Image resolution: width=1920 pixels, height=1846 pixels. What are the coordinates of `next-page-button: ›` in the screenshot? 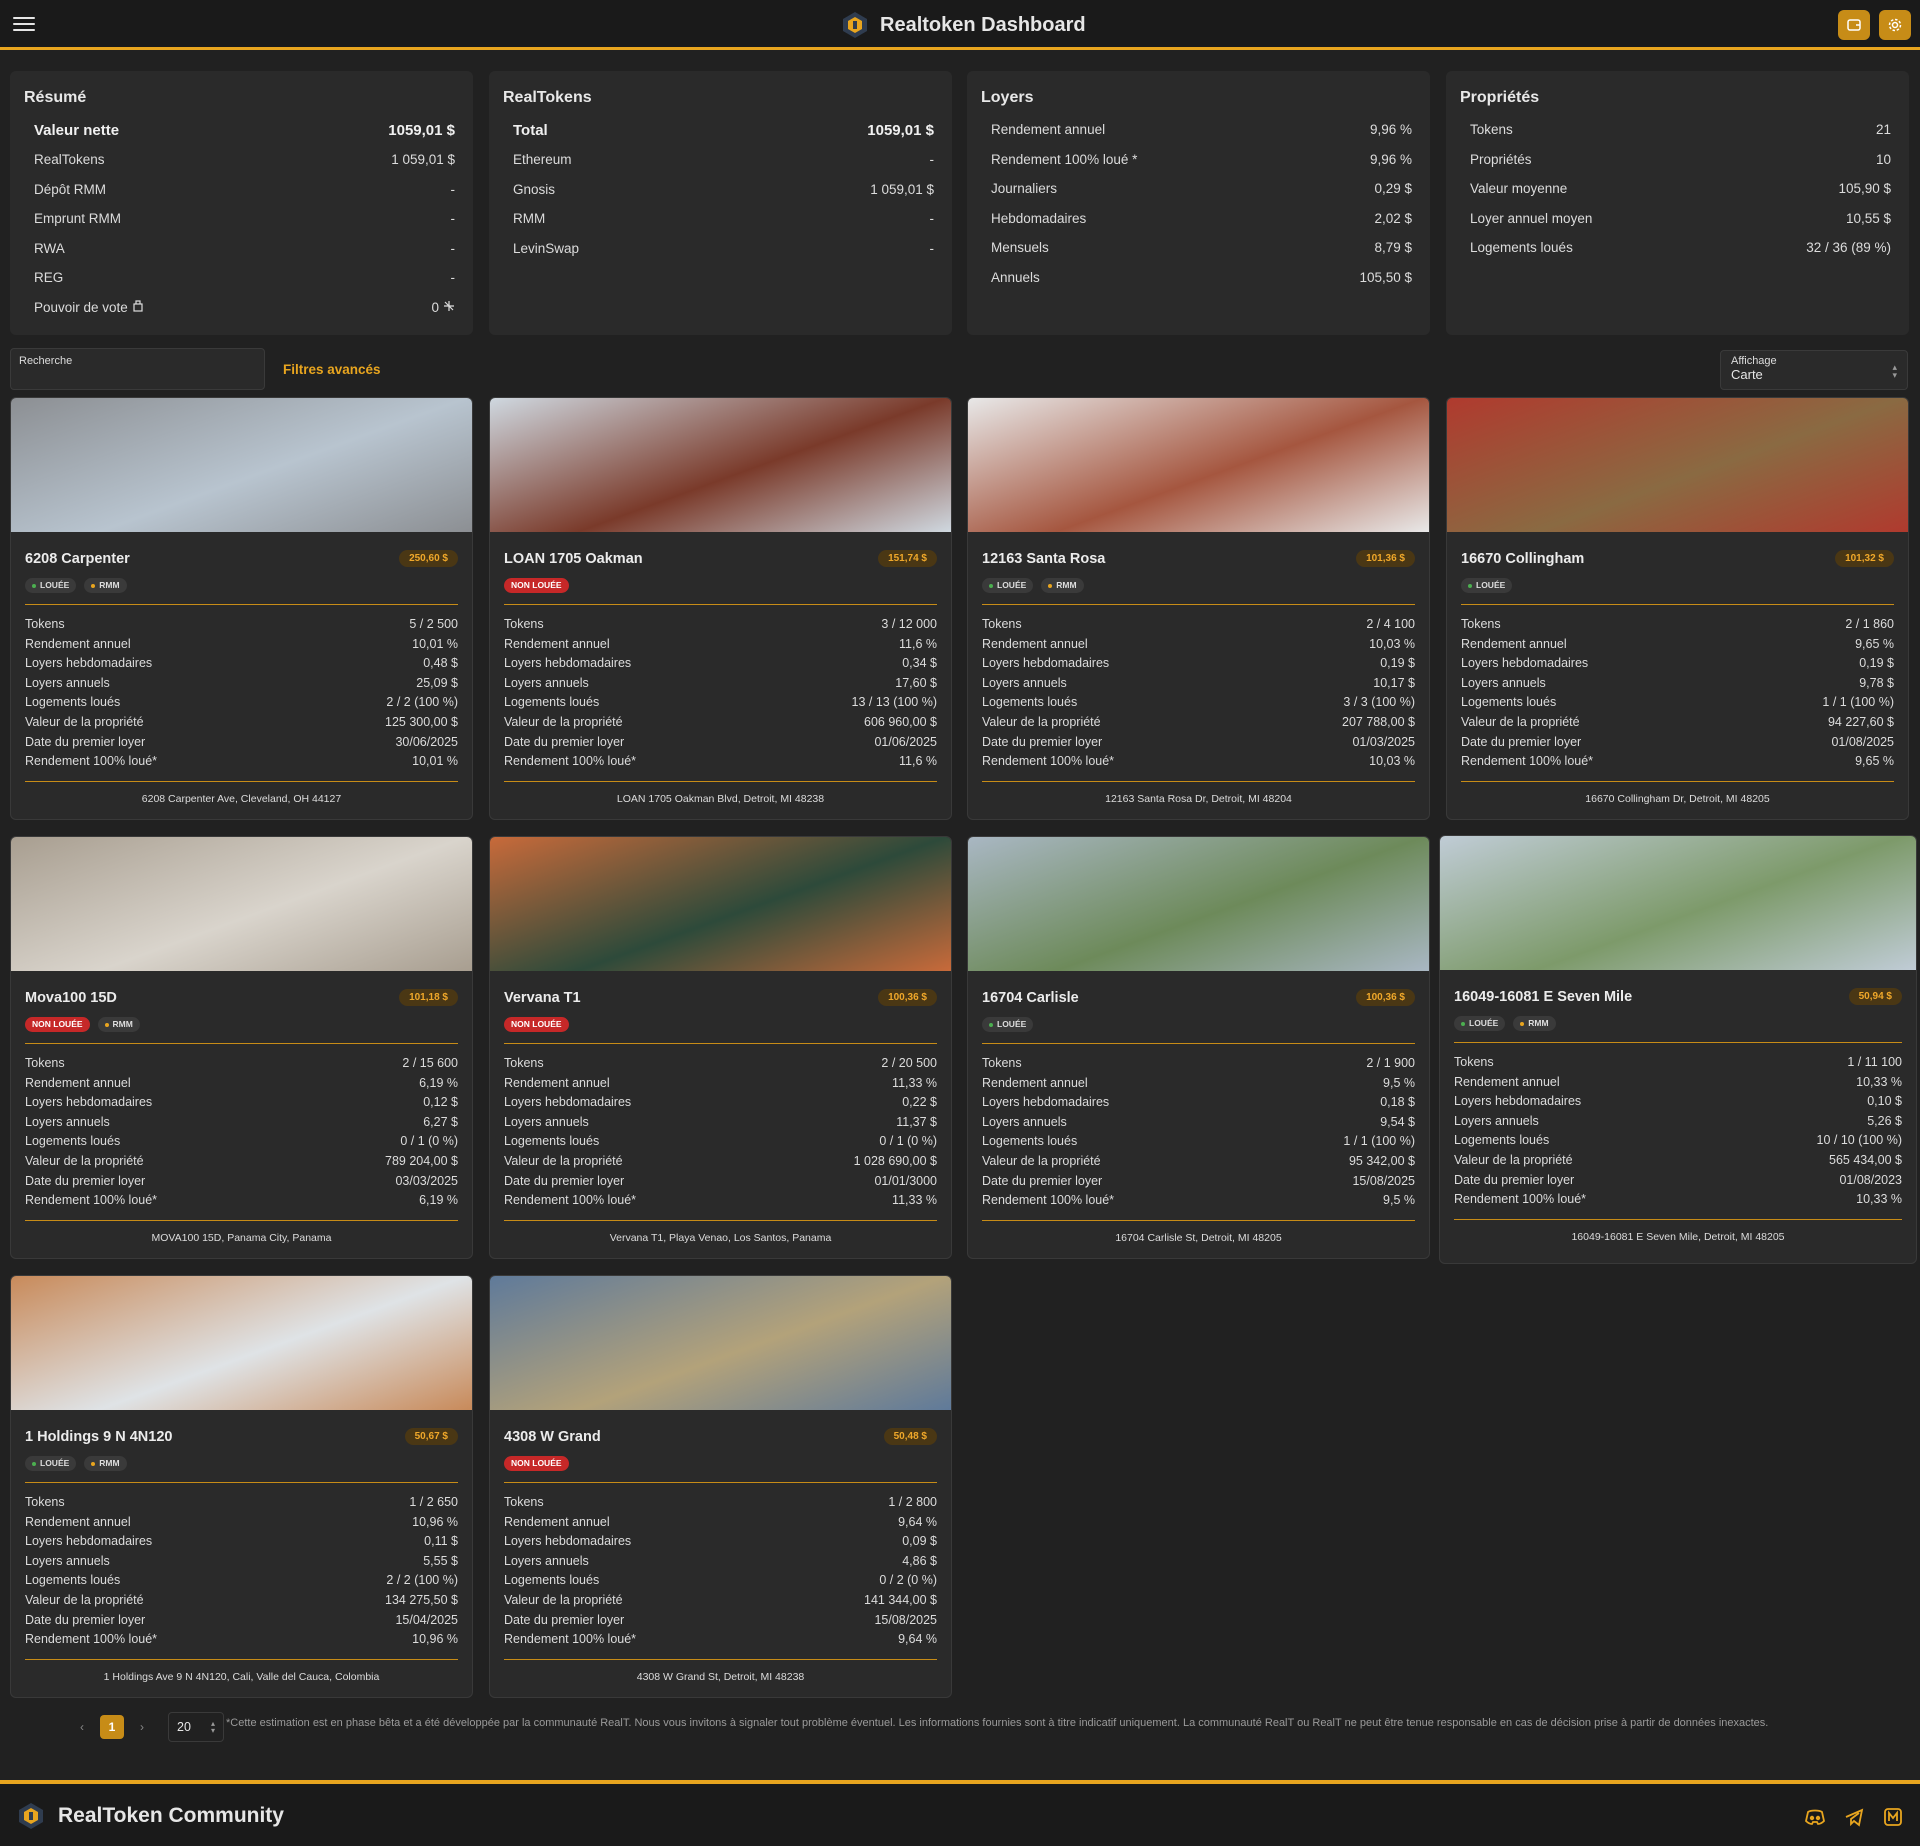 It's located at (142, 1727).